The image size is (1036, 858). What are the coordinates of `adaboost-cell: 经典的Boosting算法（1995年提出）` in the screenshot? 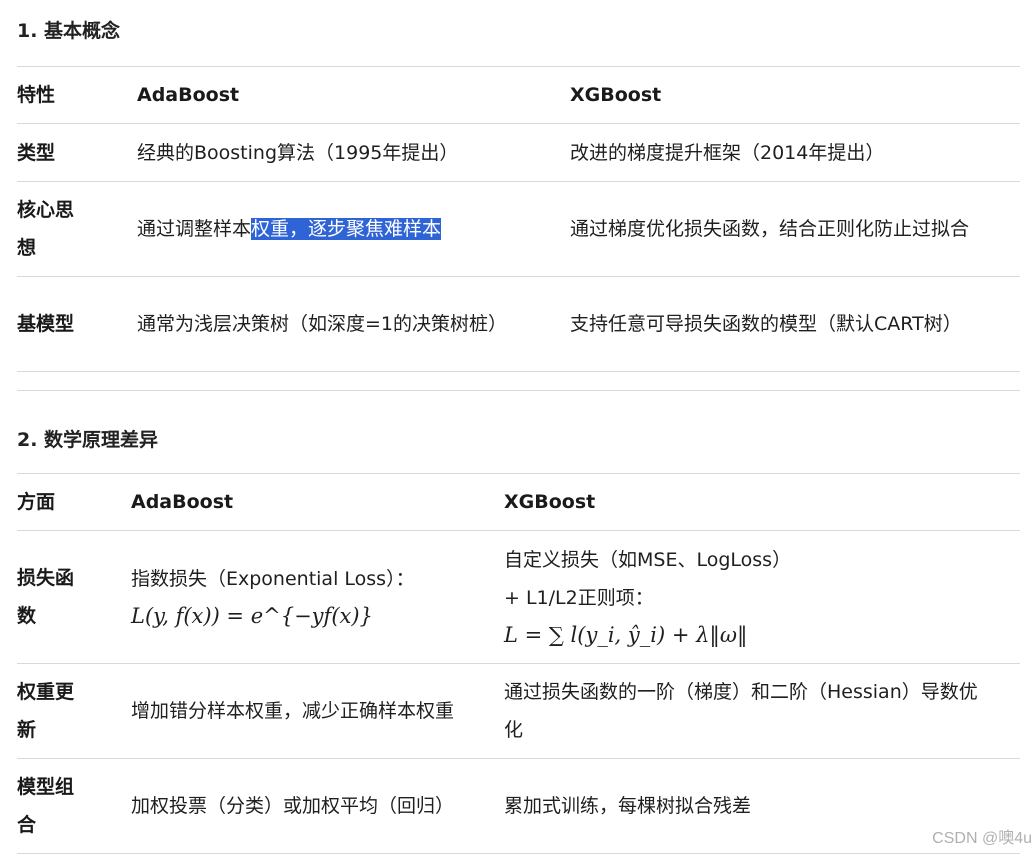 It's located at (353, 152).